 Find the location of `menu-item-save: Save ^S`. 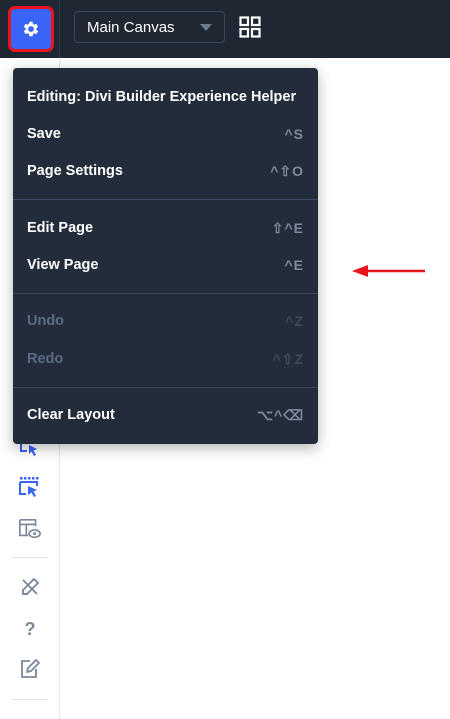

menu-item-save: Save ^S is located at coordinates (165, 134).